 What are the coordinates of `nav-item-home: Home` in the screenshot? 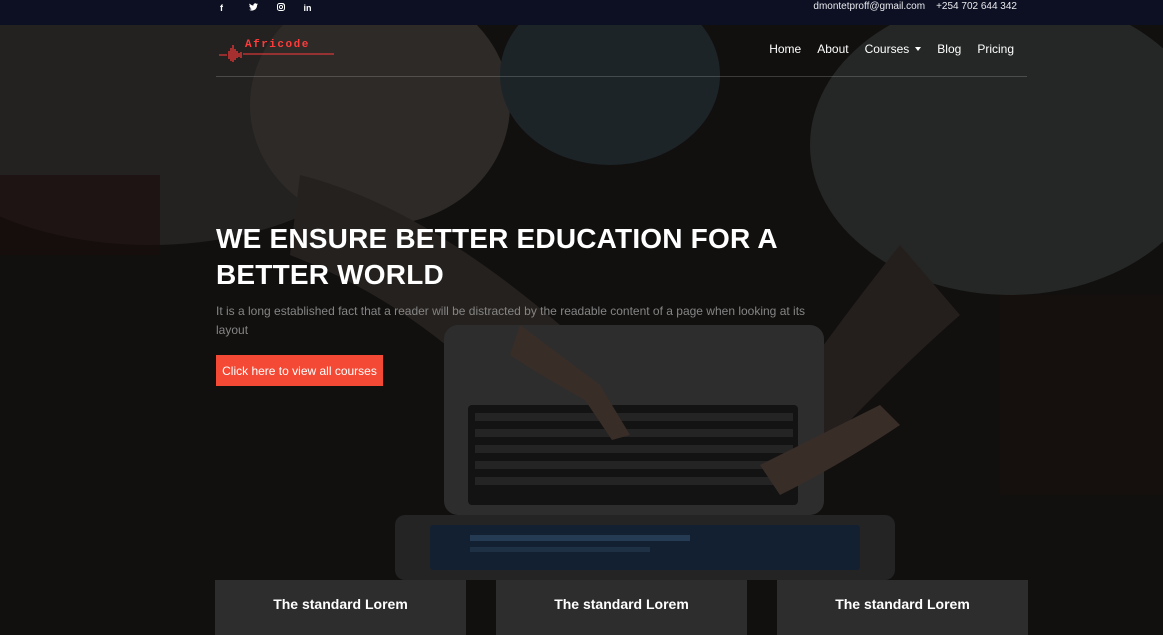 It's located at (785, 49).